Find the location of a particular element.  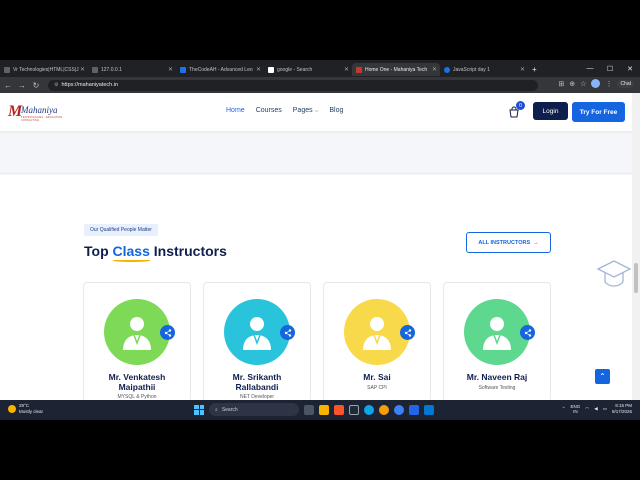

search-icon: ⌕ is located at coordinates (216, 409).